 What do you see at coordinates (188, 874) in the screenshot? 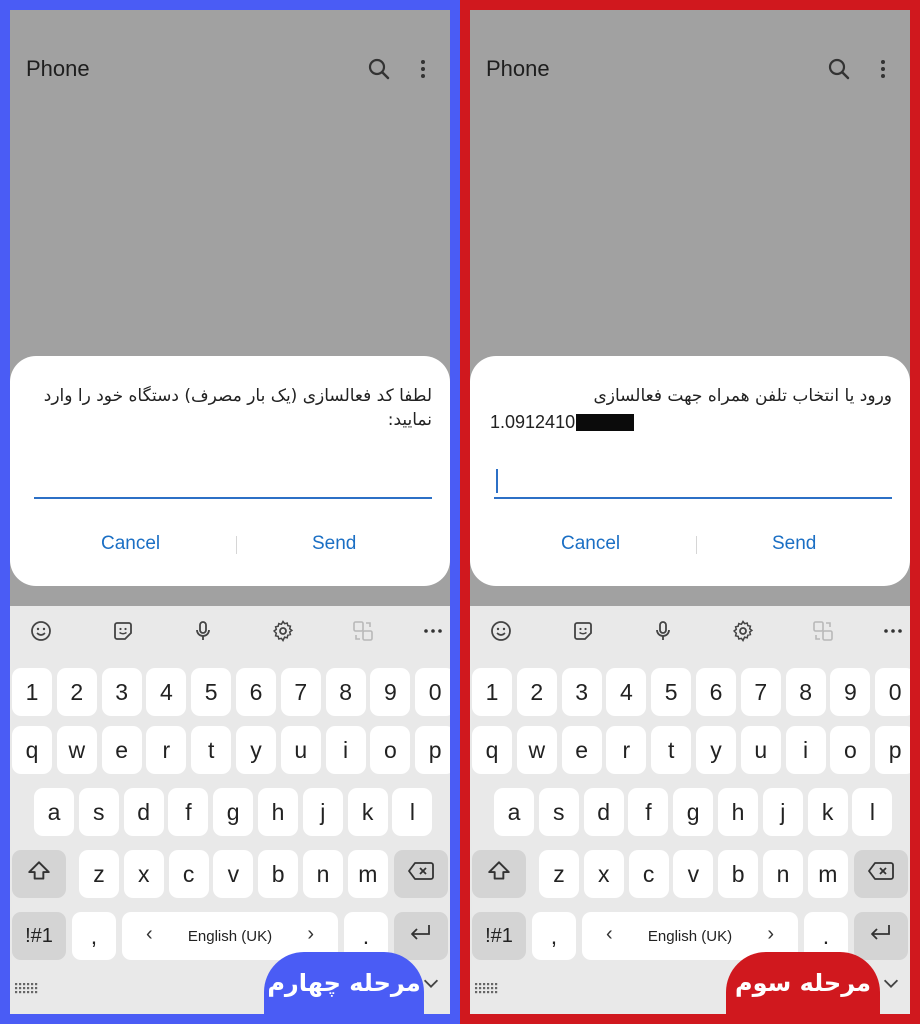
I see `key-c: c` at bounding box center [188, 874].